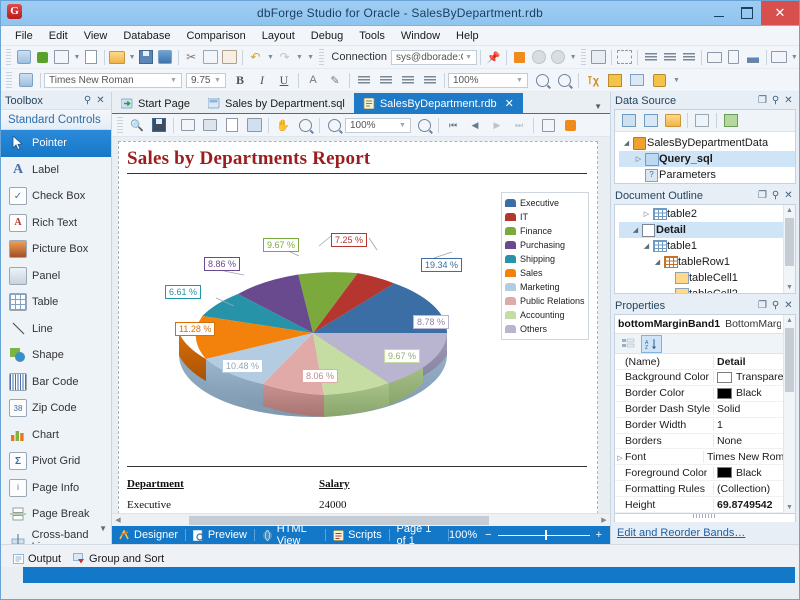  What do you see at coordinates (90, 57) in the screenshot?
I see `new-file-button` at bounding box center [90, 57].